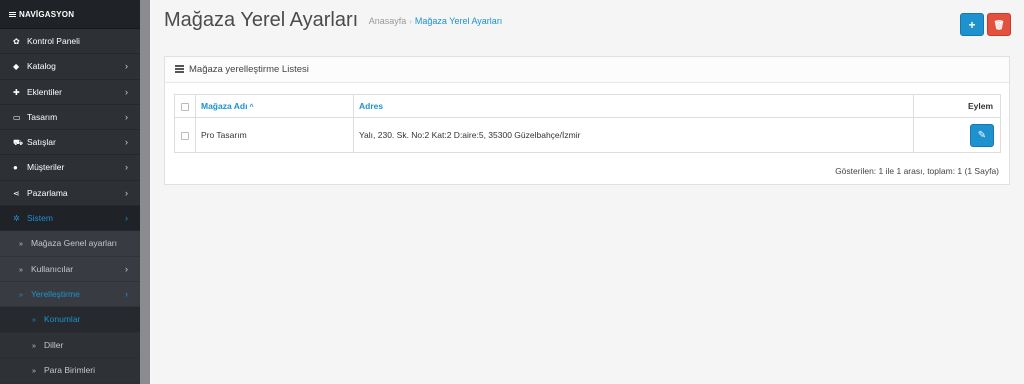 The height and width of the screenshot is (384, 1024). Describe the element at coordinates (41, 66) in the screenshot. I see `sidebar-item-label: Katalog` at that location.